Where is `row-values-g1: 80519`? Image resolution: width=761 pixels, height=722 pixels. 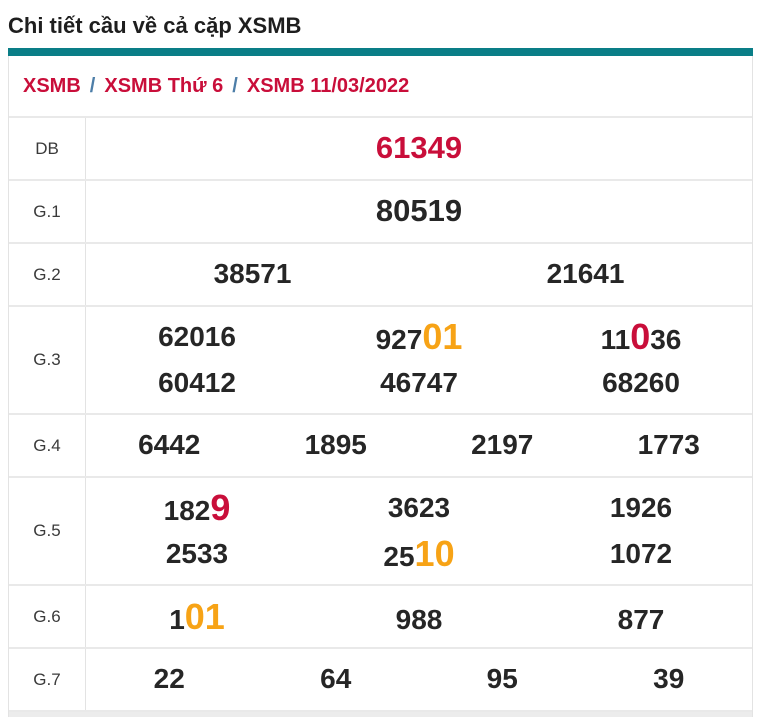
row-values-g1: 80519 is located at coordinates (419, 211).